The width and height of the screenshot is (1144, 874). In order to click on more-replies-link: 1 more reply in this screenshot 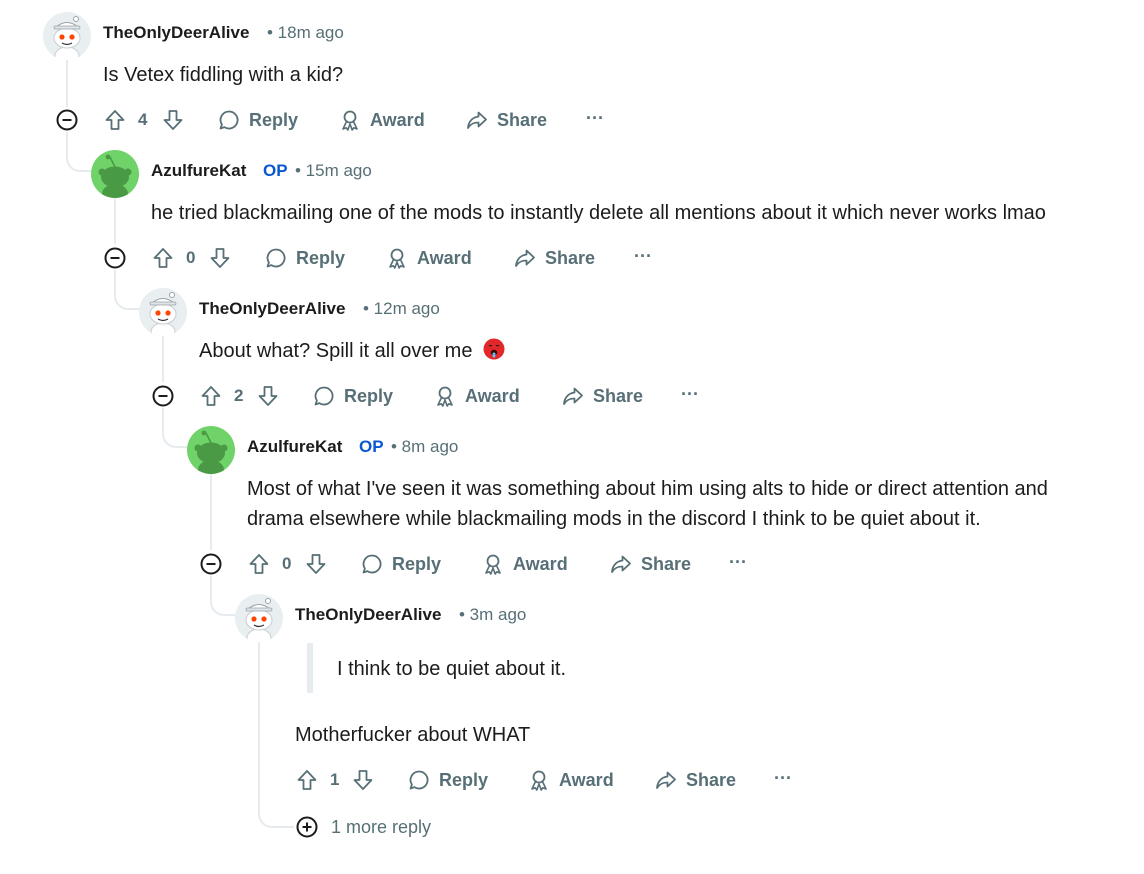, I will do `click(381, 827)`.